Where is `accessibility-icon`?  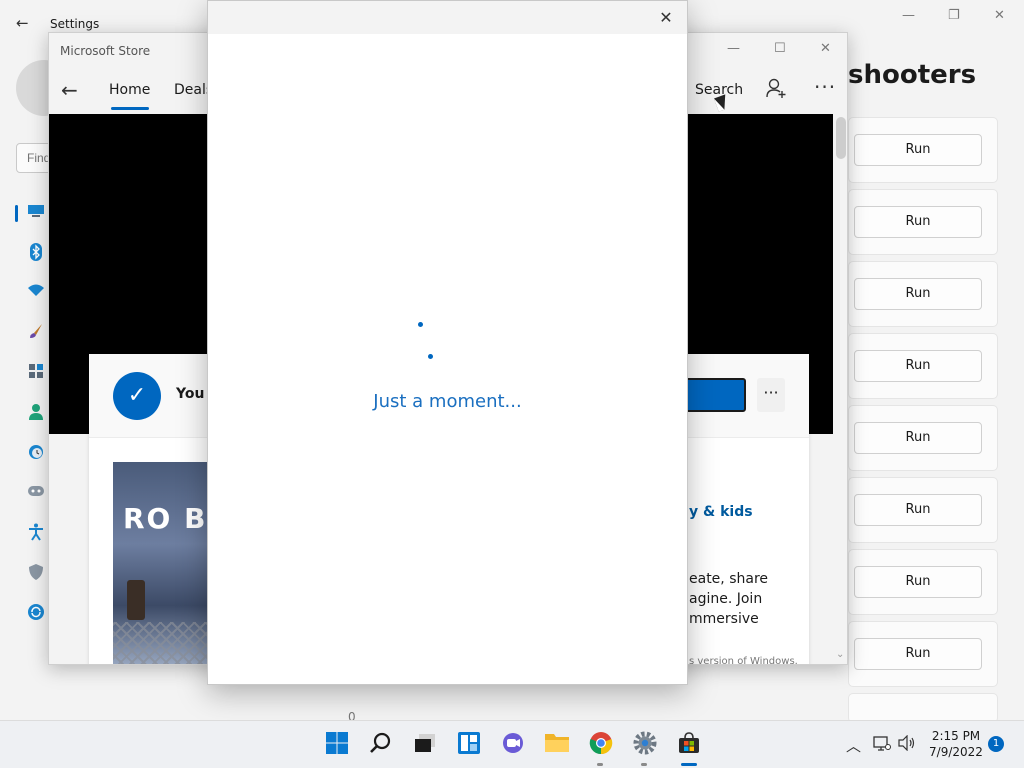
accessibility-icon is located at coordinates (36, 533).